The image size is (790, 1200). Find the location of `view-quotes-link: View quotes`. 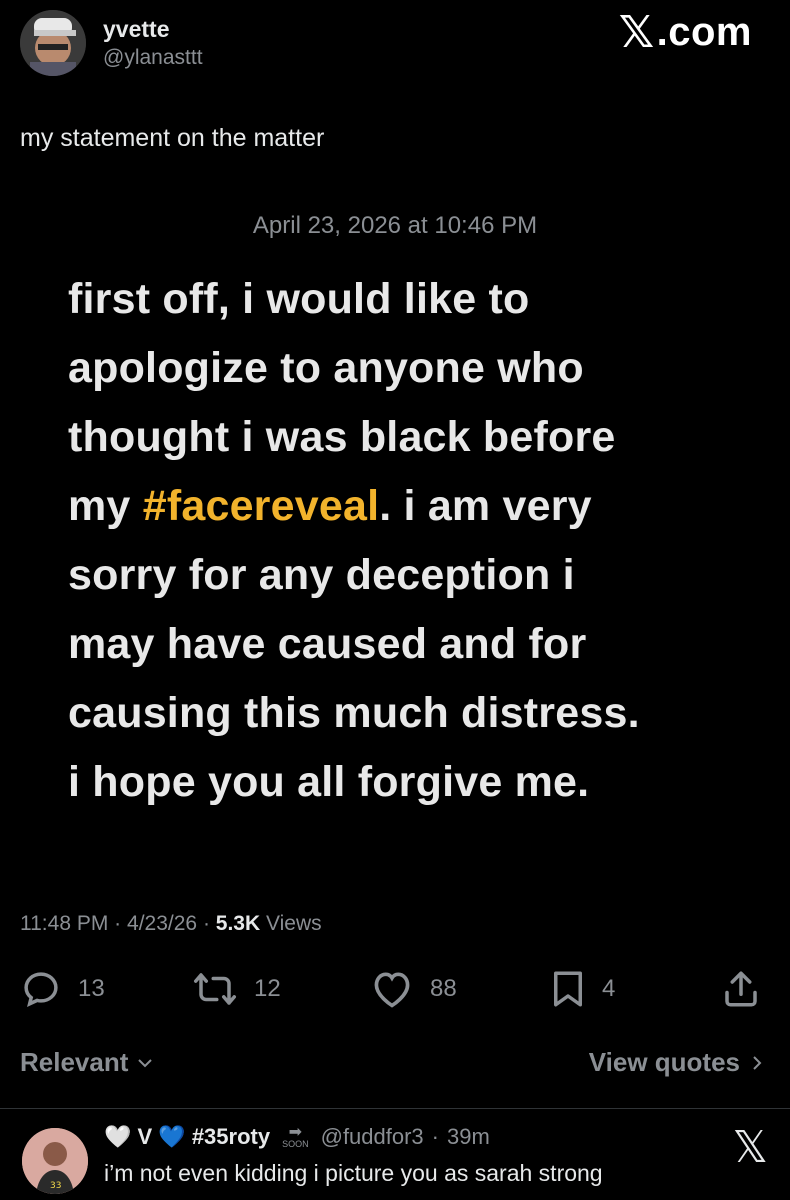

view-quotes-link: View quotes is located at coordinates (676, 1062).